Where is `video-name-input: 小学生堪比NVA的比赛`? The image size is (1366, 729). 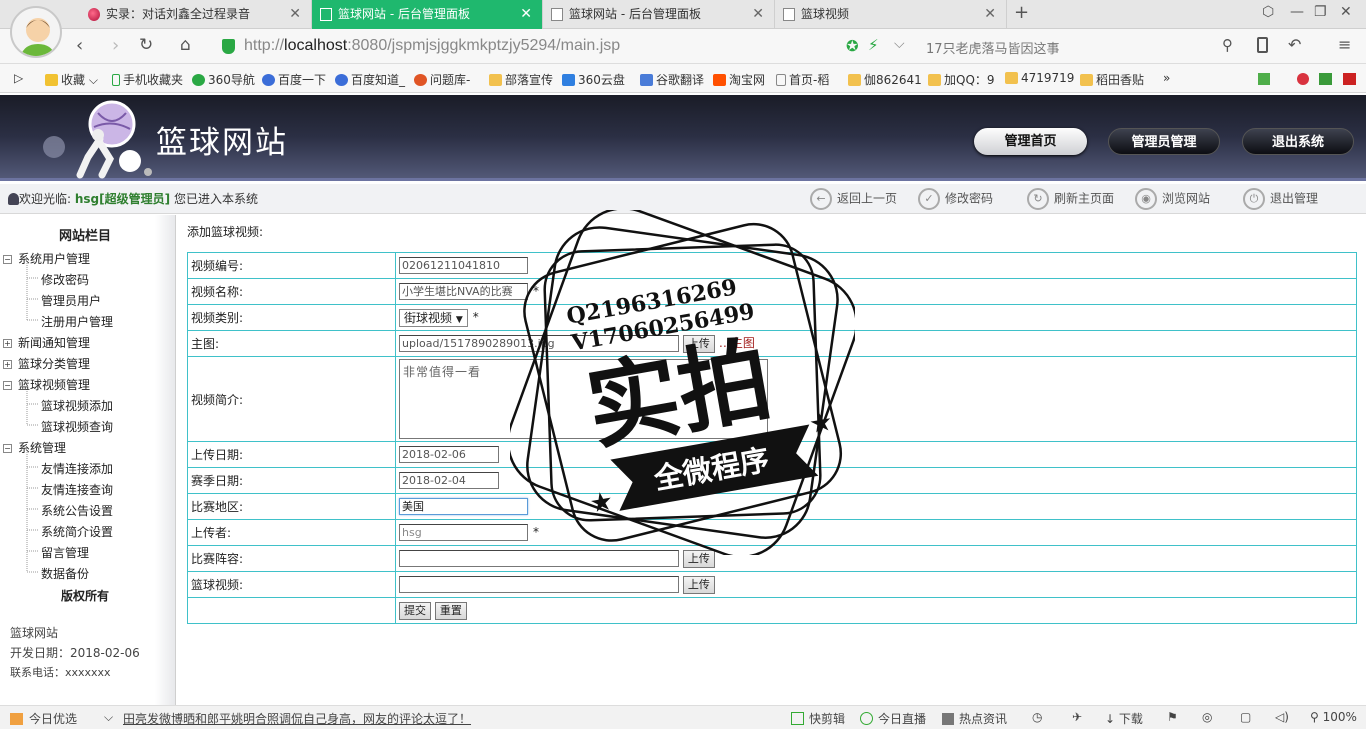 video-name-input: 小学生堪比NVA的比赛 is located at coordinates (463, 291).